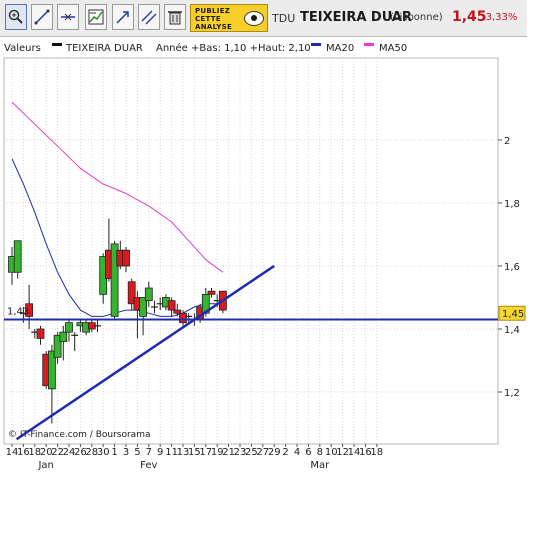 The image size is (547, 560). Describe the element at coordinates (320, 465) in the screenshot. I see `month-label: Mar` at that location.